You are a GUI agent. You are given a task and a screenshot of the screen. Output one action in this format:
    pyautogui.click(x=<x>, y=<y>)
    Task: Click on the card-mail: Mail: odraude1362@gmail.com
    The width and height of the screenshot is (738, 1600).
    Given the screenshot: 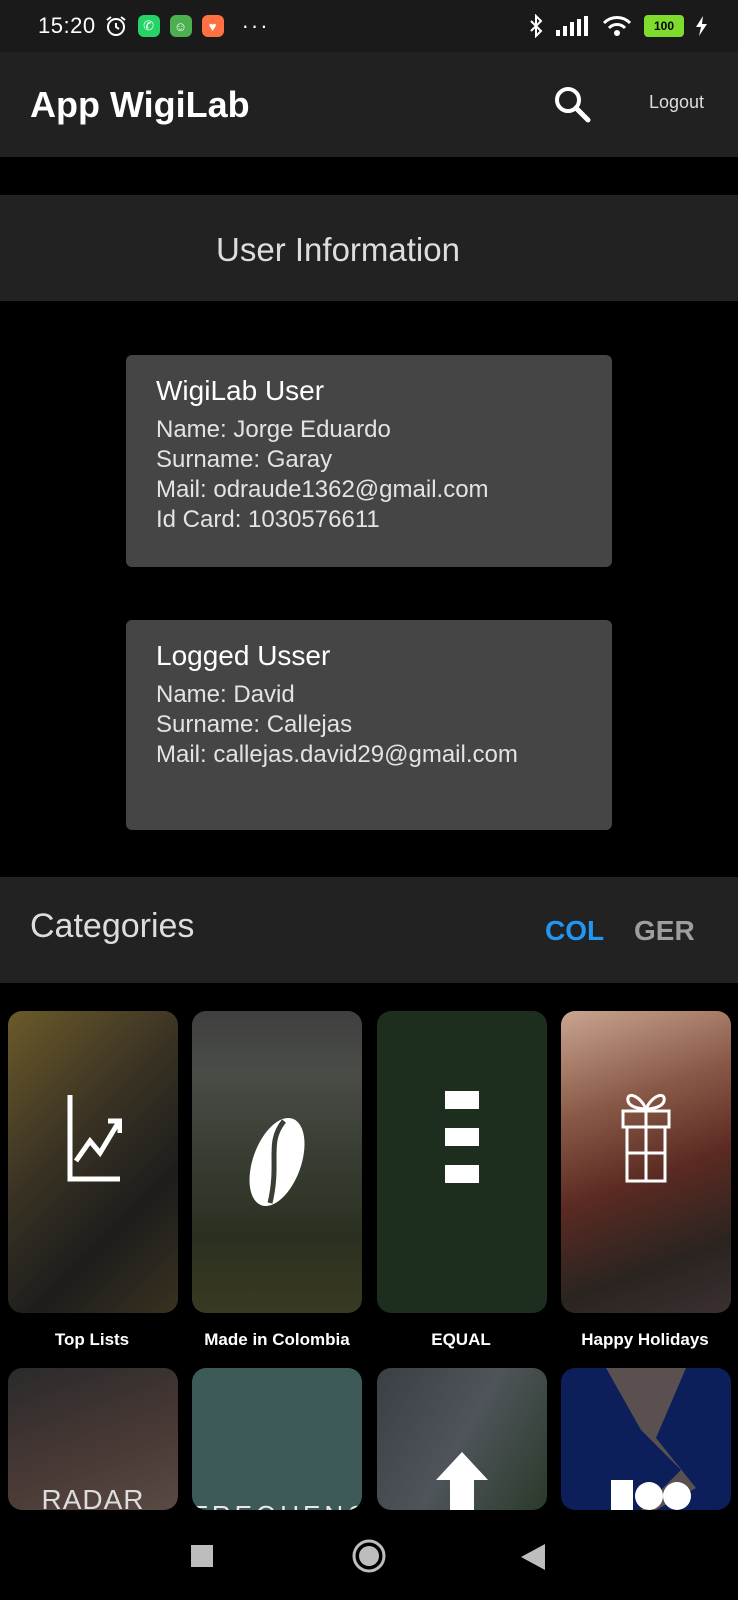 What is the action you would take?
    pyautogui.click(x=322, y=489)
    